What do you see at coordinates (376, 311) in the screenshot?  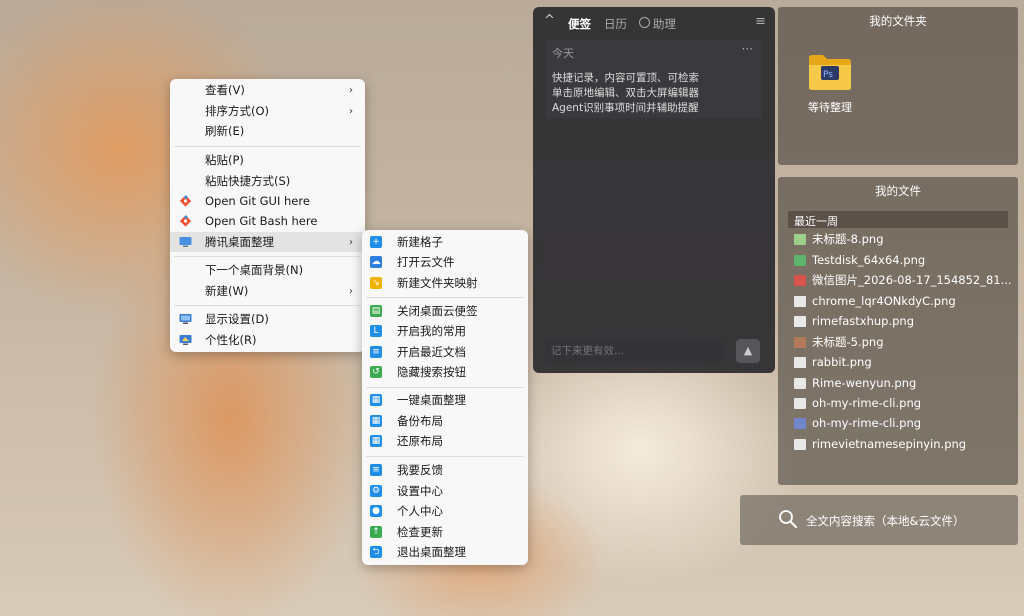 I see `note-icon: ▤` at bounding box center [376, 311].